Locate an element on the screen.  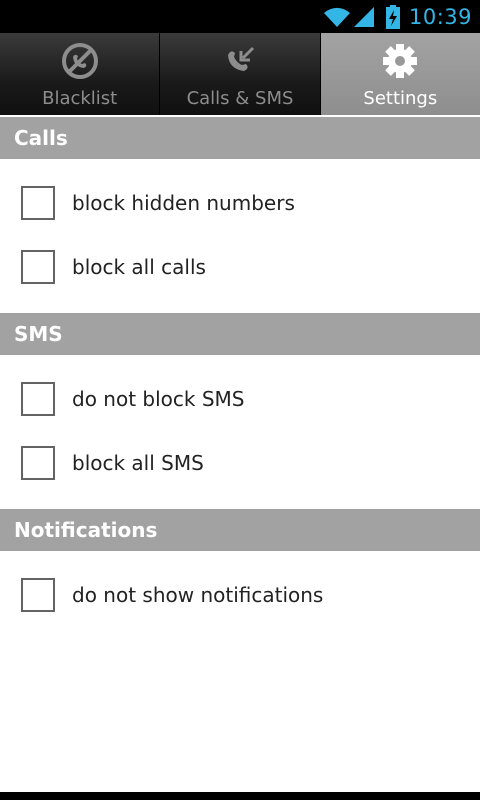
status-time: 10:39 is located at coordinates (440, 16).